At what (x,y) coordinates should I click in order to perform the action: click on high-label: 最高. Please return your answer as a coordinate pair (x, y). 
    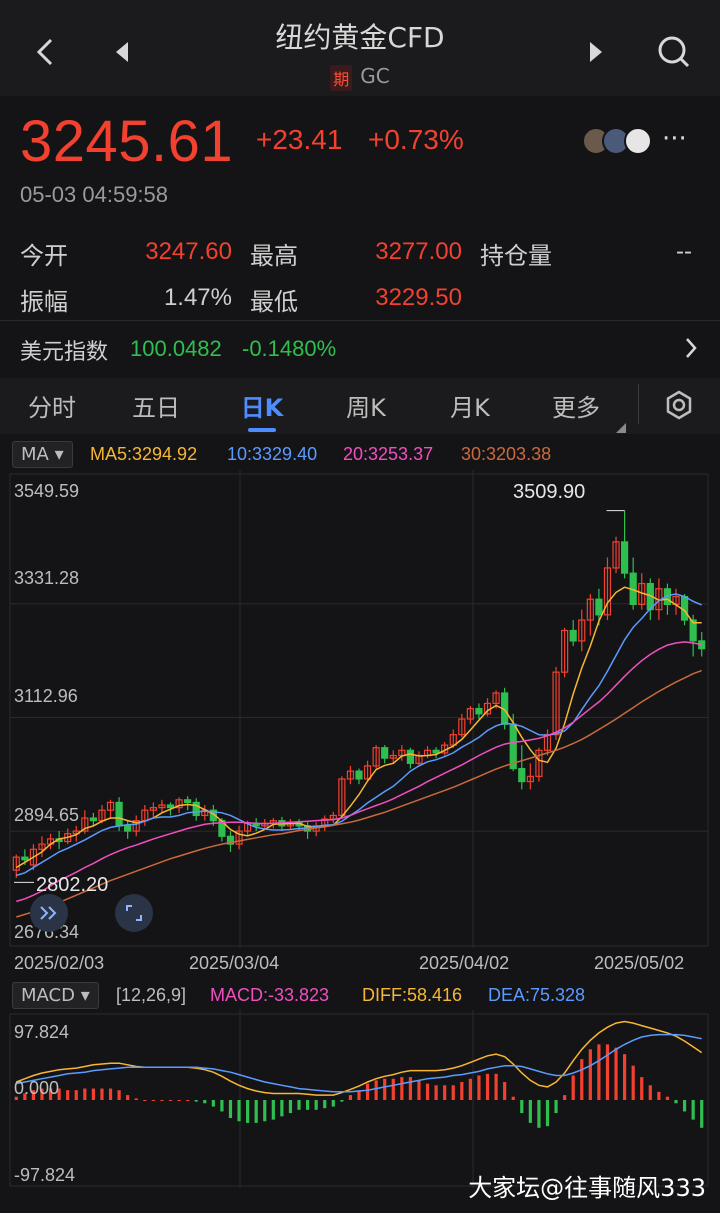
    Looking at the image, I should click on (274, 256).